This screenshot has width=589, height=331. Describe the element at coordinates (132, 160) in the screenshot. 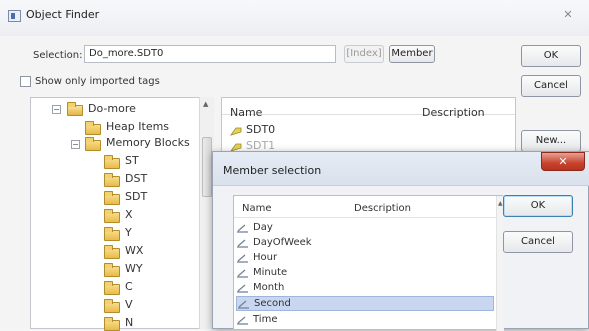

I see `tree-item-st: ST` at that location.